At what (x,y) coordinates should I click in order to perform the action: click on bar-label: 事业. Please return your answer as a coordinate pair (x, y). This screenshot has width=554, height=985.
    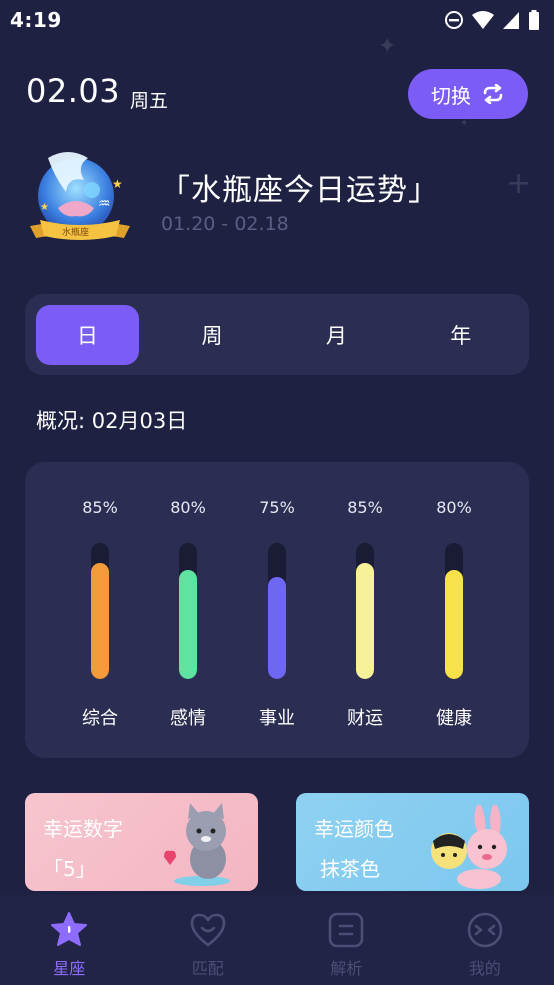
    Looking at the image, I should click on (277, 718).